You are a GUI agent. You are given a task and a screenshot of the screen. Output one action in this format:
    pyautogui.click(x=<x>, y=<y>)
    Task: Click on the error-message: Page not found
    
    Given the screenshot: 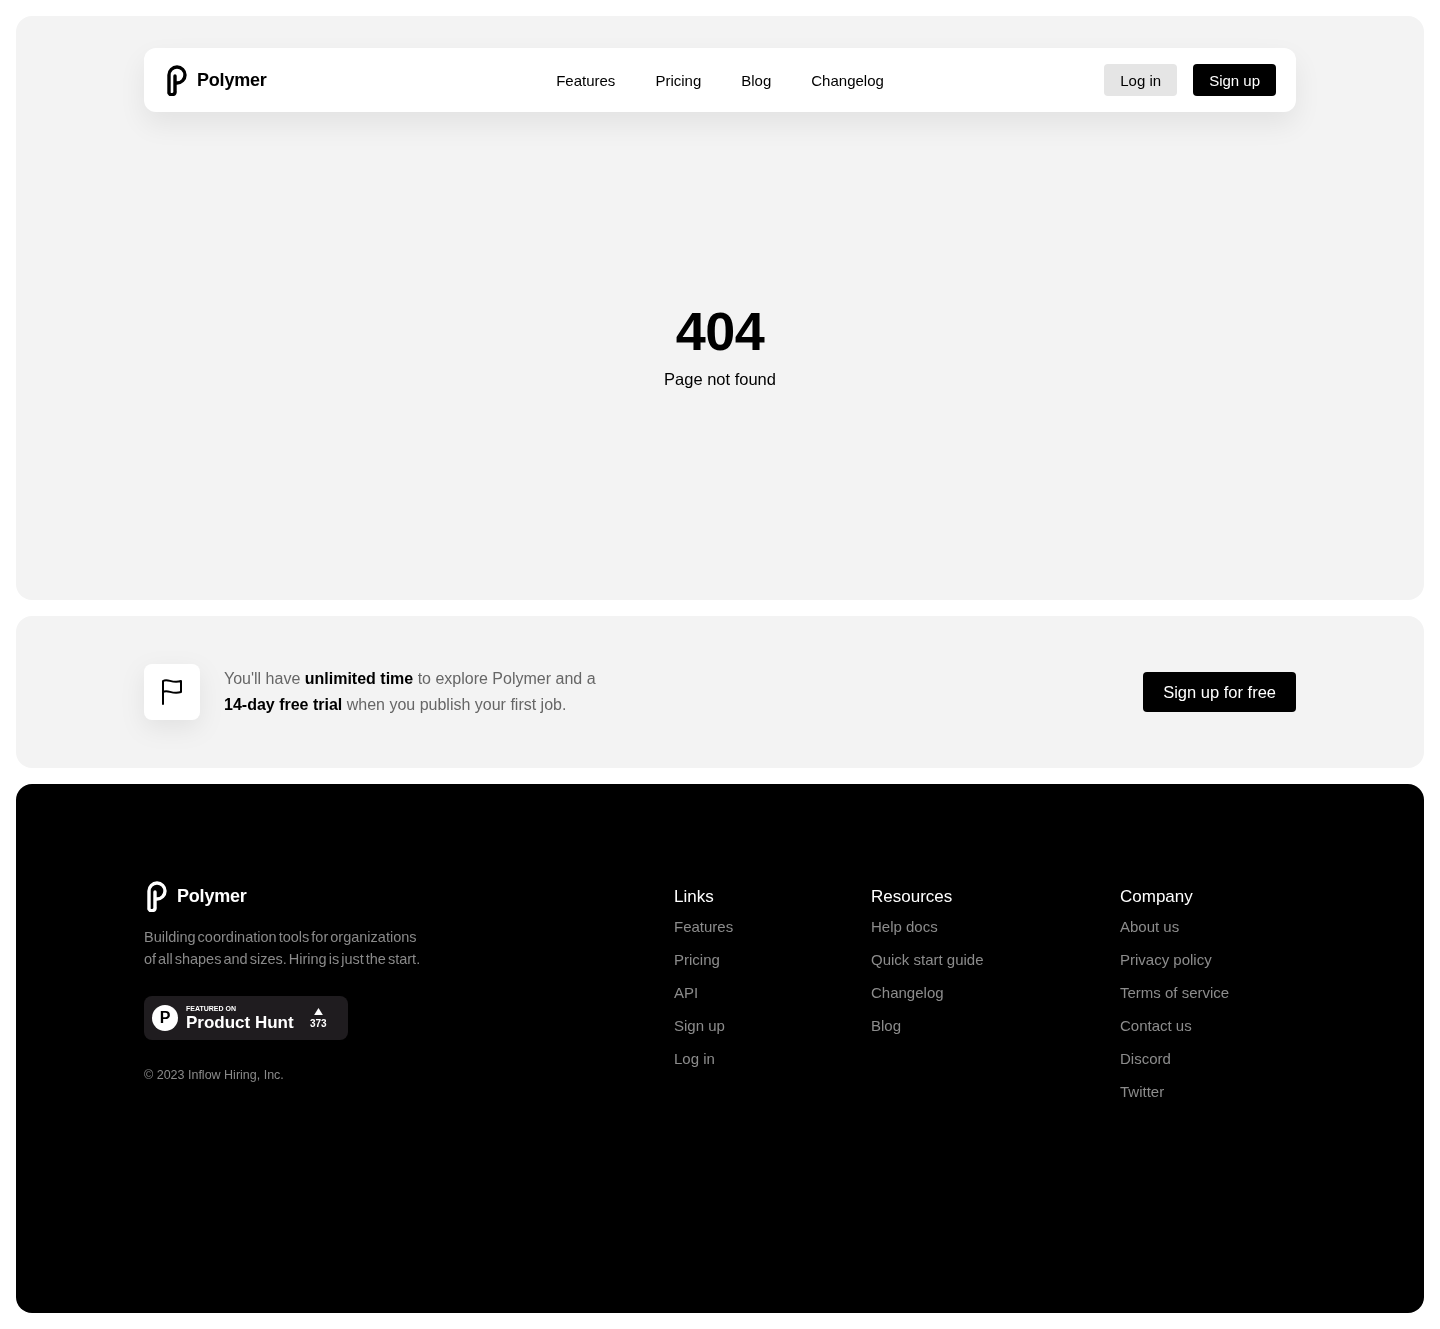 What is the action you would take?
    pyautogui.click(x=720, y=379)
    